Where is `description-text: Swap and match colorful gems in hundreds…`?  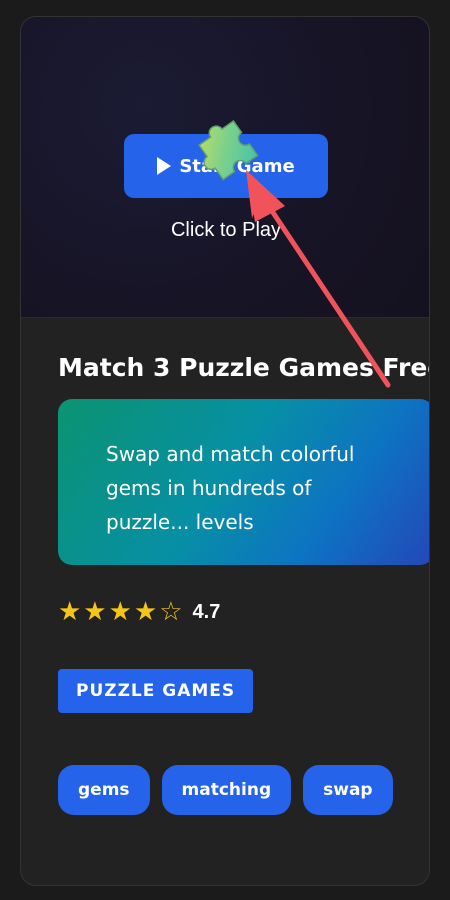 description-text: Swap and match colorful gems in hundreds… is located at coordinates (230, 488).